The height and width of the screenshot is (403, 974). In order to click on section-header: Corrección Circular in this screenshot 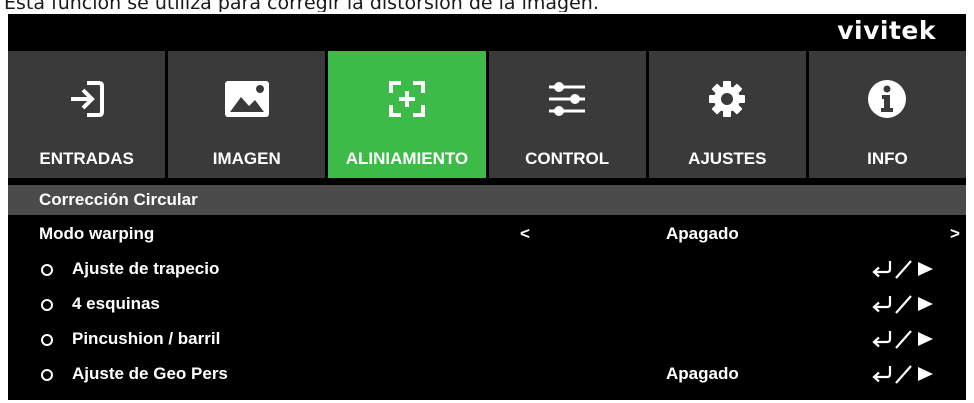, I will do `click(487, 200)`.